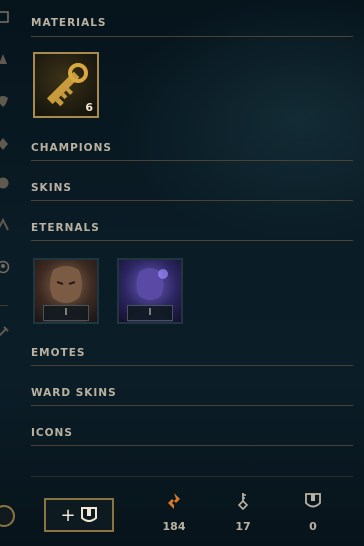 The width and height of the screenshot is (364, 546). I want to click on skin-filter-icon, so click(5, 101).